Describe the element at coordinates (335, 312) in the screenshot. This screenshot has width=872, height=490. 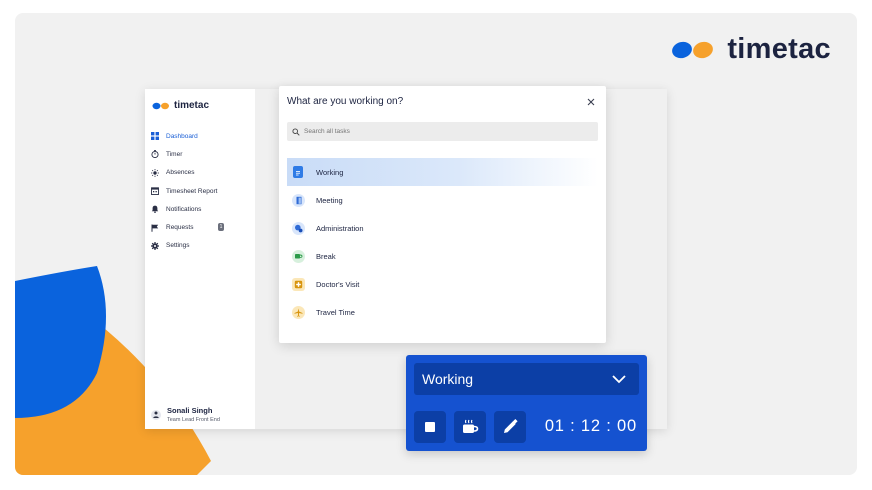
I see `task-label: Travel Time` at that location.